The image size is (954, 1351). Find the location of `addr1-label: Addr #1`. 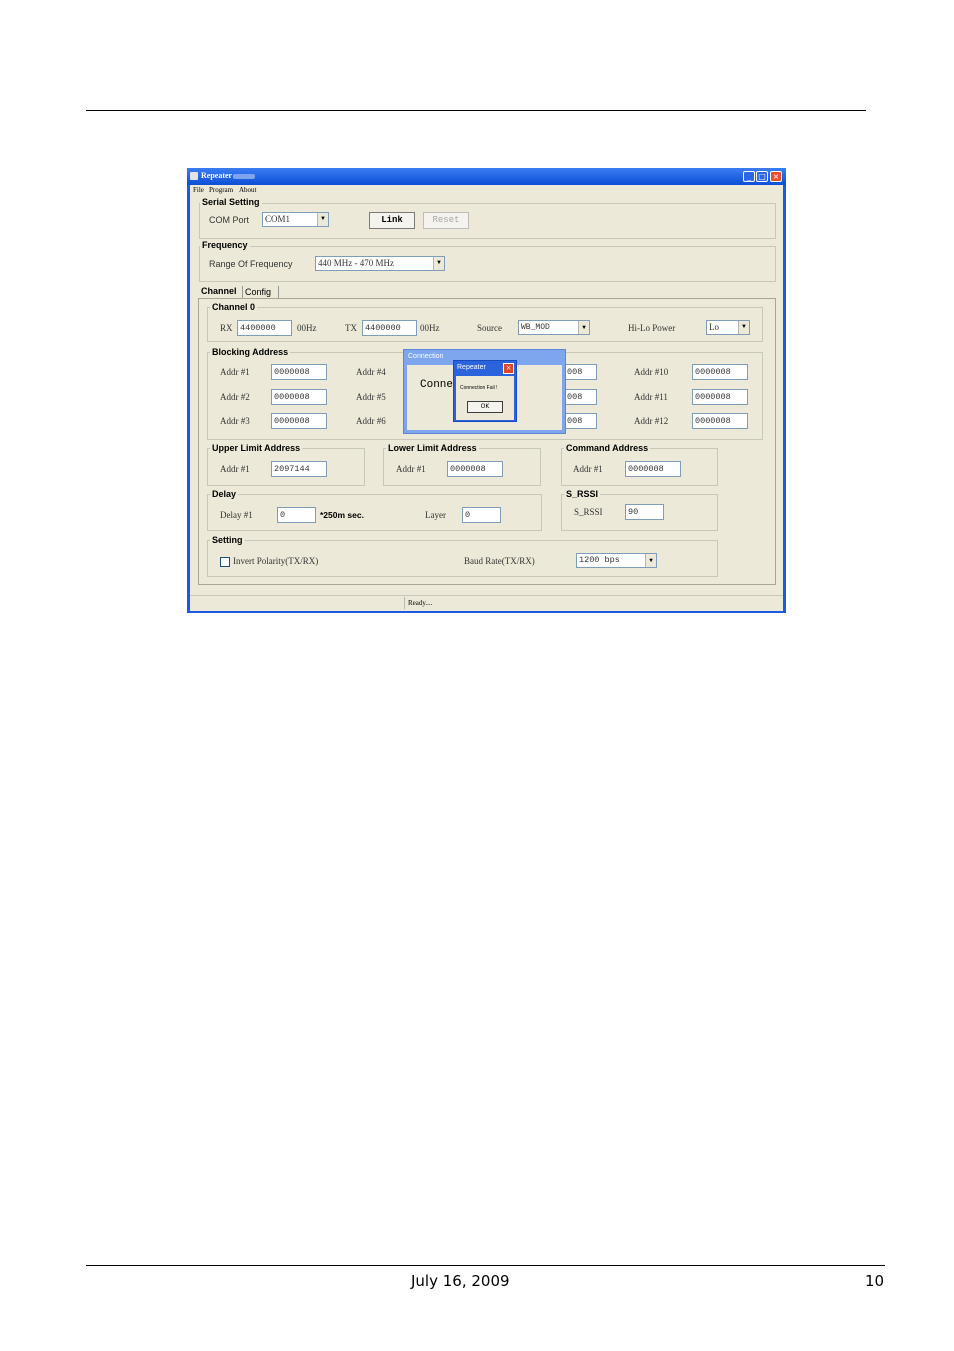

addr1-label: Addr #1 is located at coordinates (235, 372).